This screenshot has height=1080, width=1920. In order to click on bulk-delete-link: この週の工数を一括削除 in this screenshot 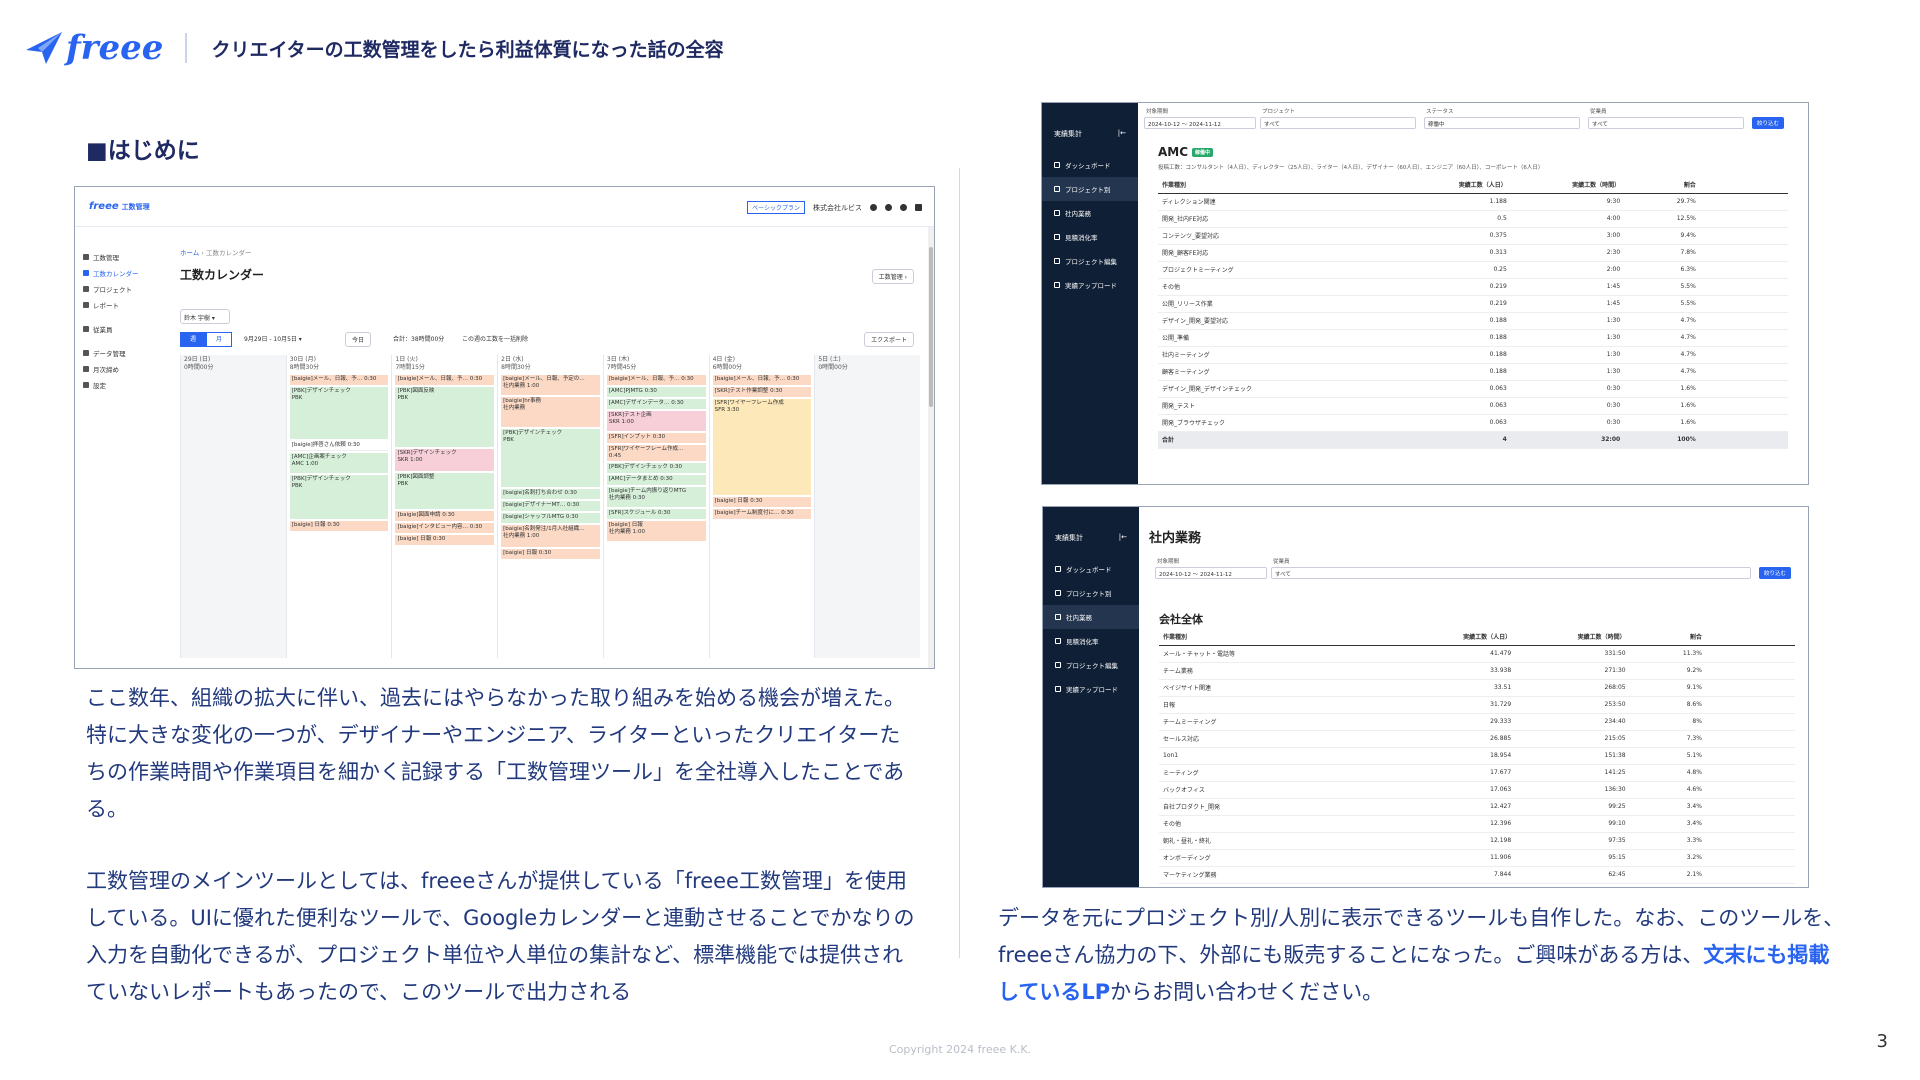, I will do `click(495, 338)`.